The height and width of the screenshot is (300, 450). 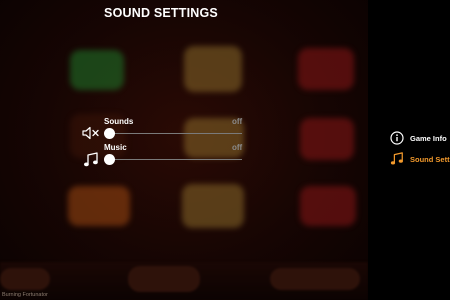 I want to click on music-label: Music, so click(x=115, y=147).